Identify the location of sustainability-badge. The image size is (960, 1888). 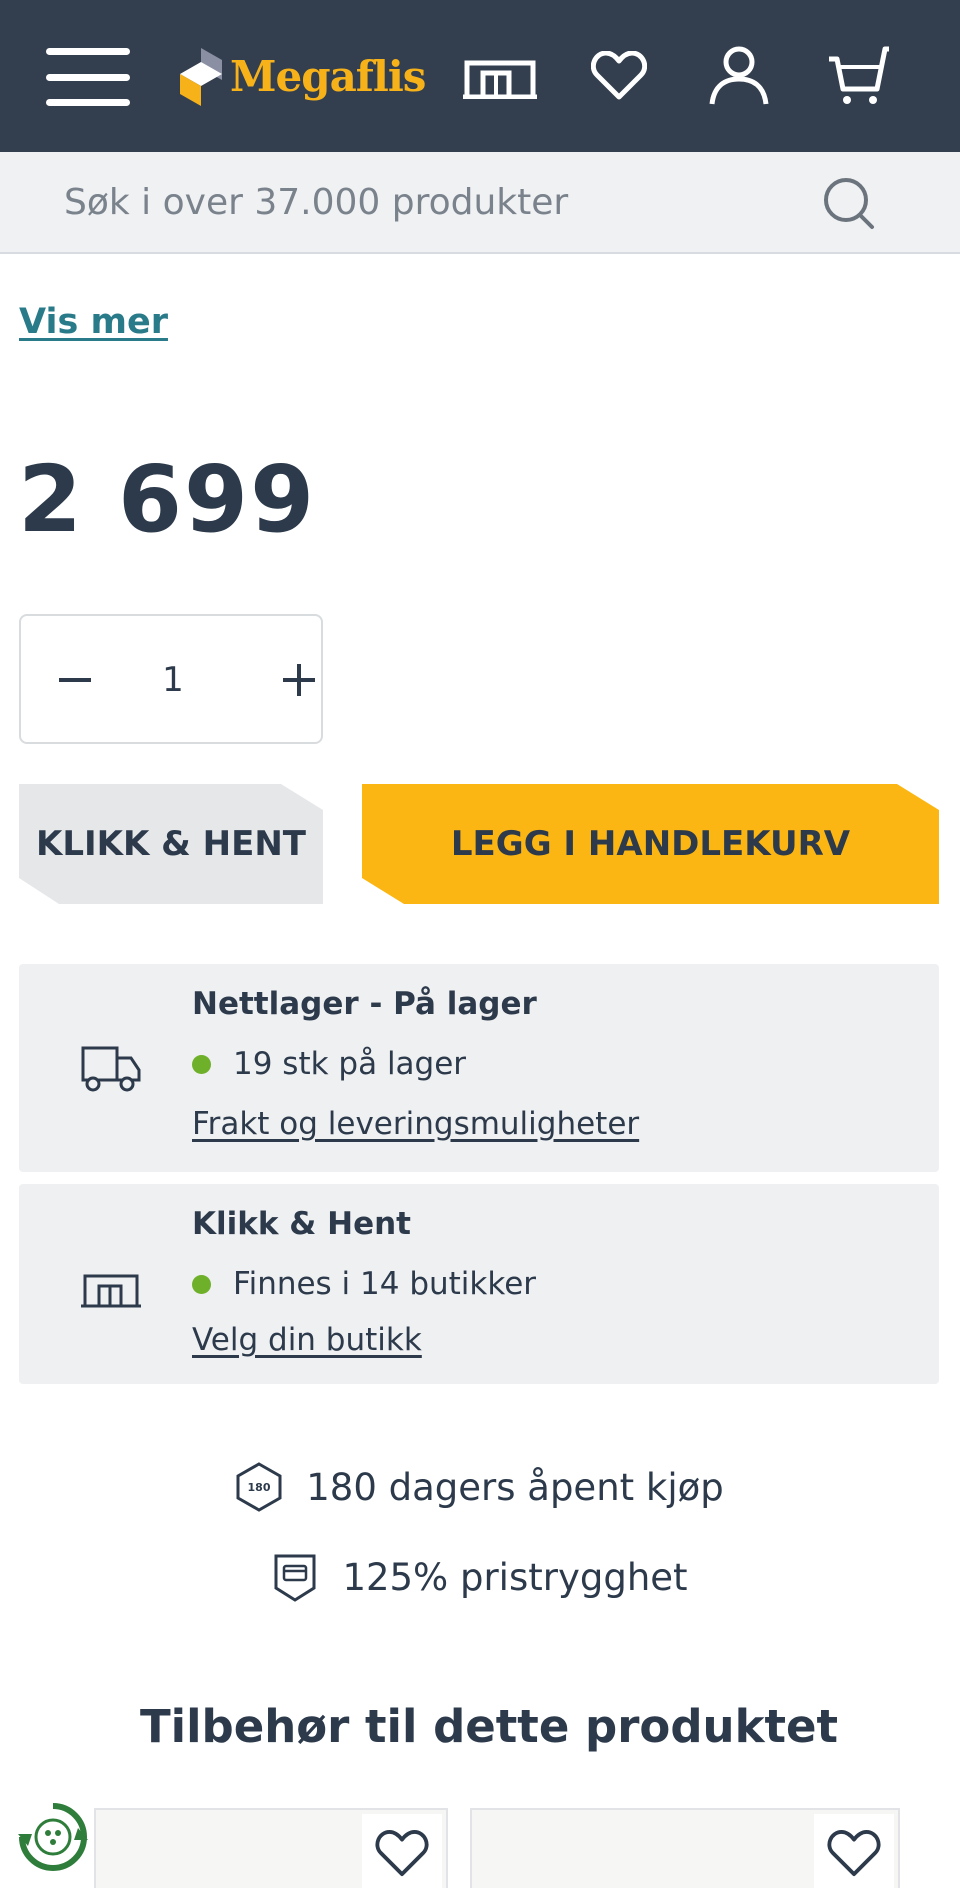
(53, 1837).